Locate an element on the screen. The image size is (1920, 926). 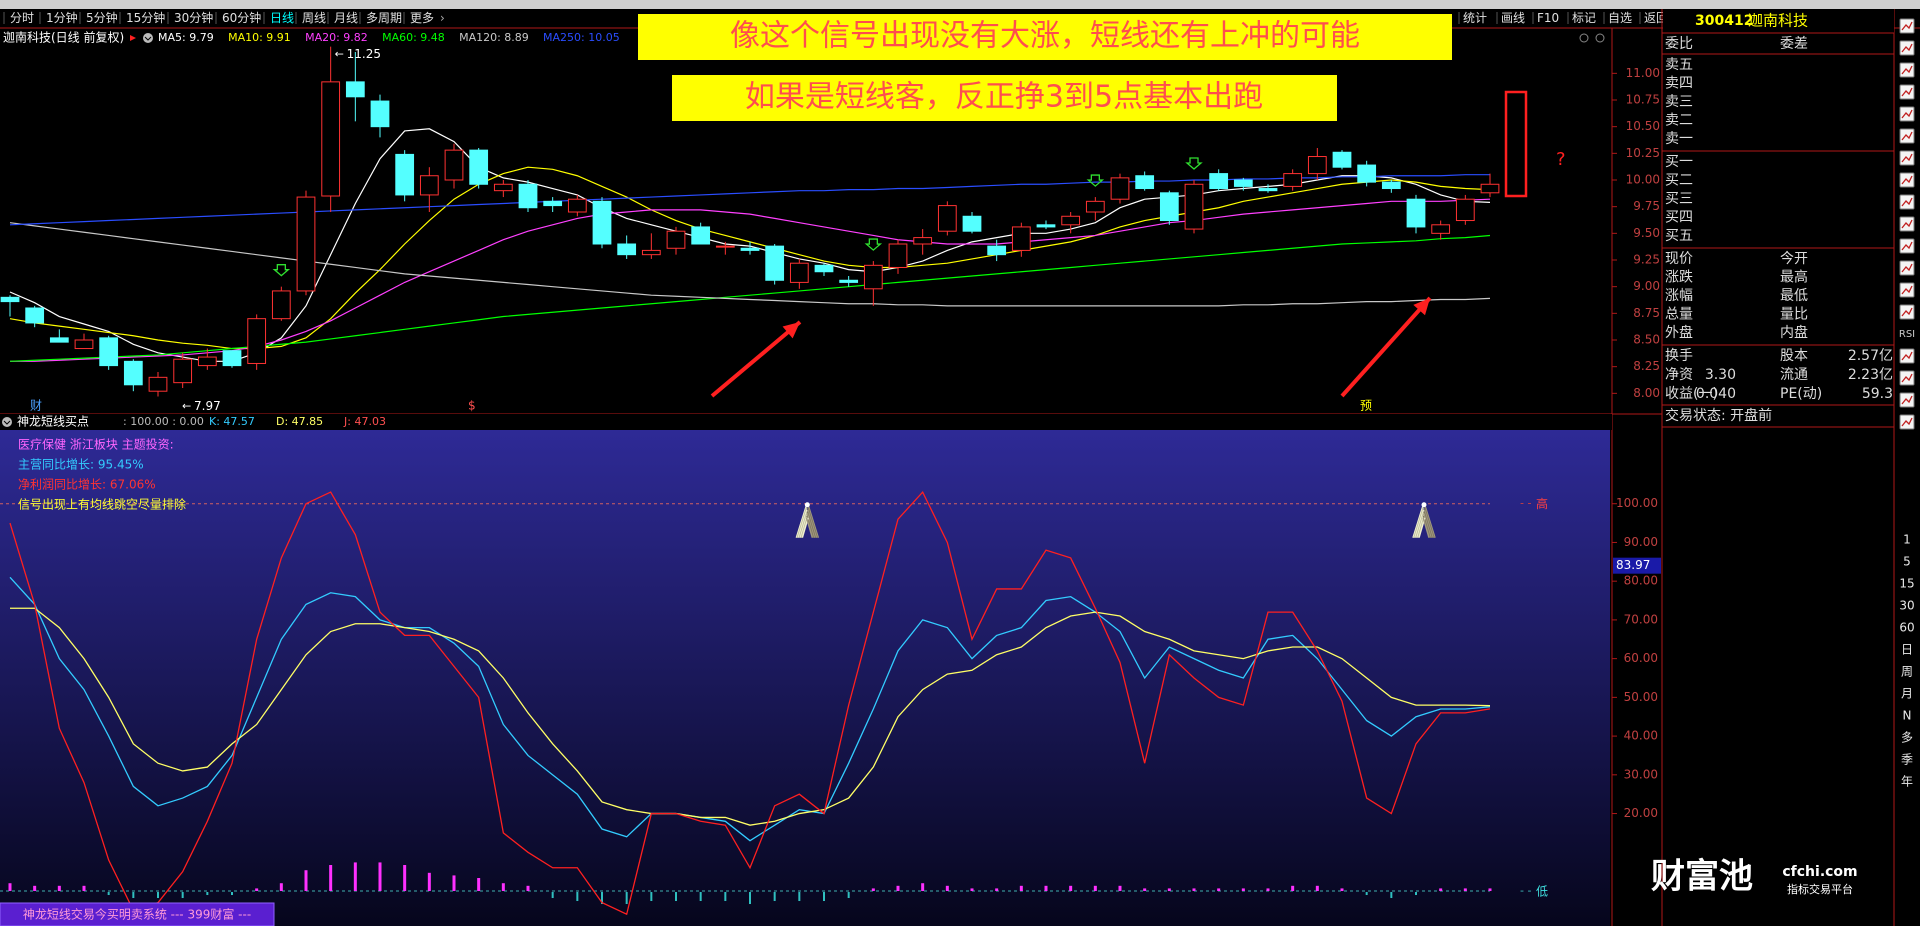
d-value: D: 47.85 is located at coordinates (299, 421).